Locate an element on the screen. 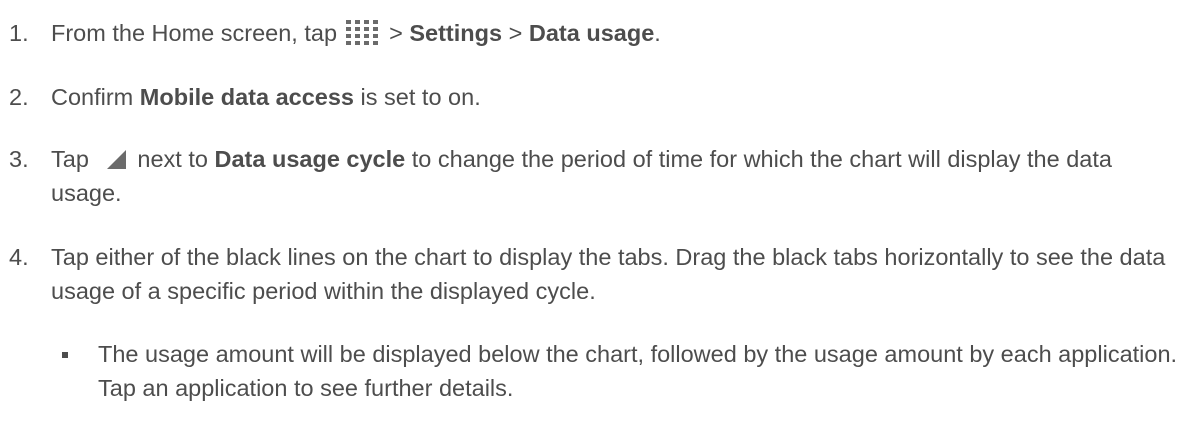 The image size is (1198, 432). dropdown-triangle-icon is located at coordinates (116, 157).